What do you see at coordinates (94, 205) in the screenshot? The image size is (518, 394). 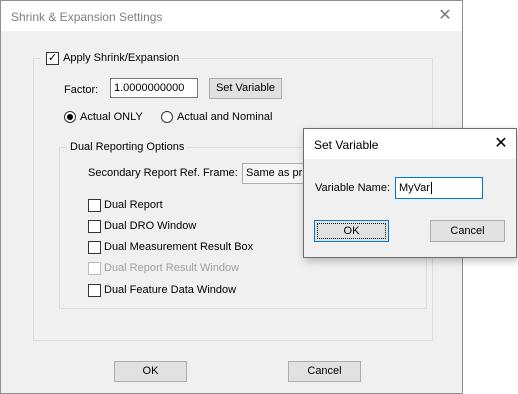 I see `dual-report-checkbox` at bounding box center [94, 205].